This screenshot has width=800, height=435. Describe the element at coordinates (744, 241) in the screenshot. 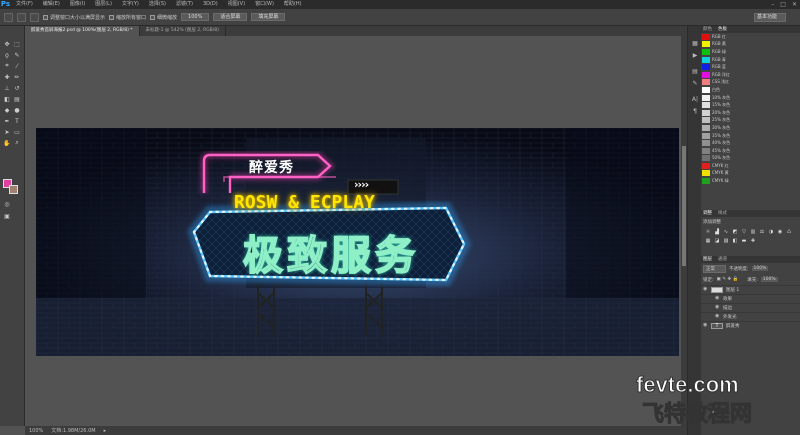

I see `gradient-map-icon: ▬` at that location.